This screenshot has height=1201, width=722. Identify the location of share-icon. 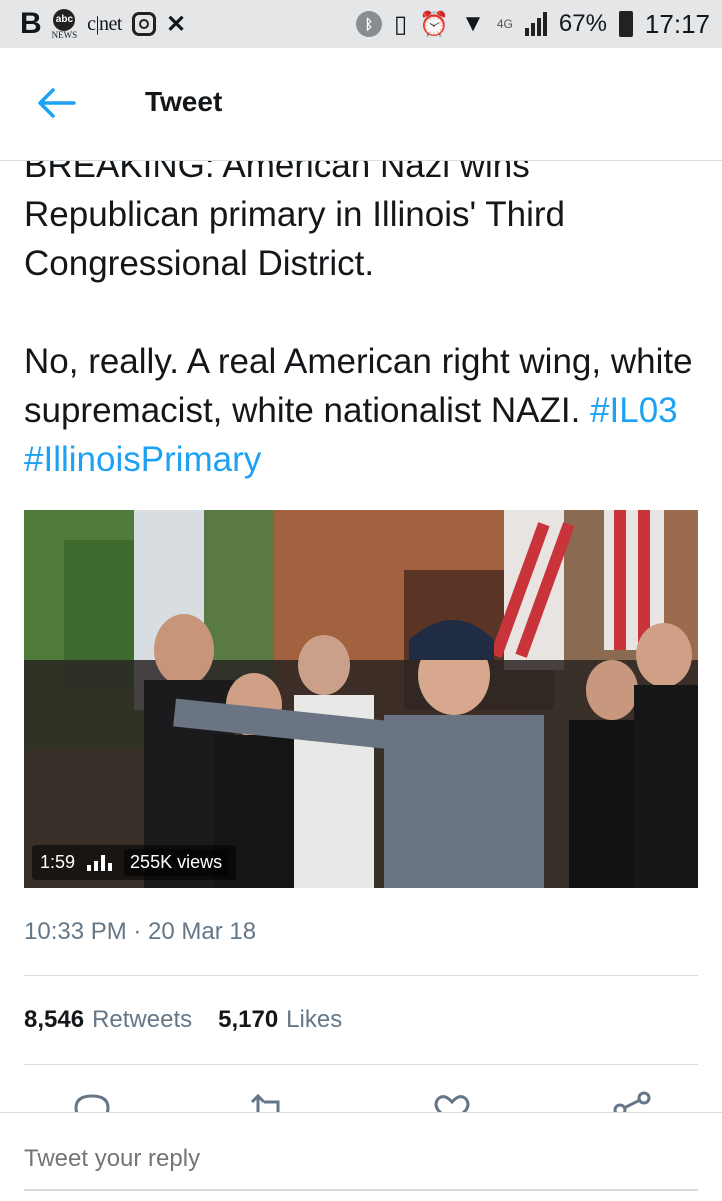
(632, 1101).